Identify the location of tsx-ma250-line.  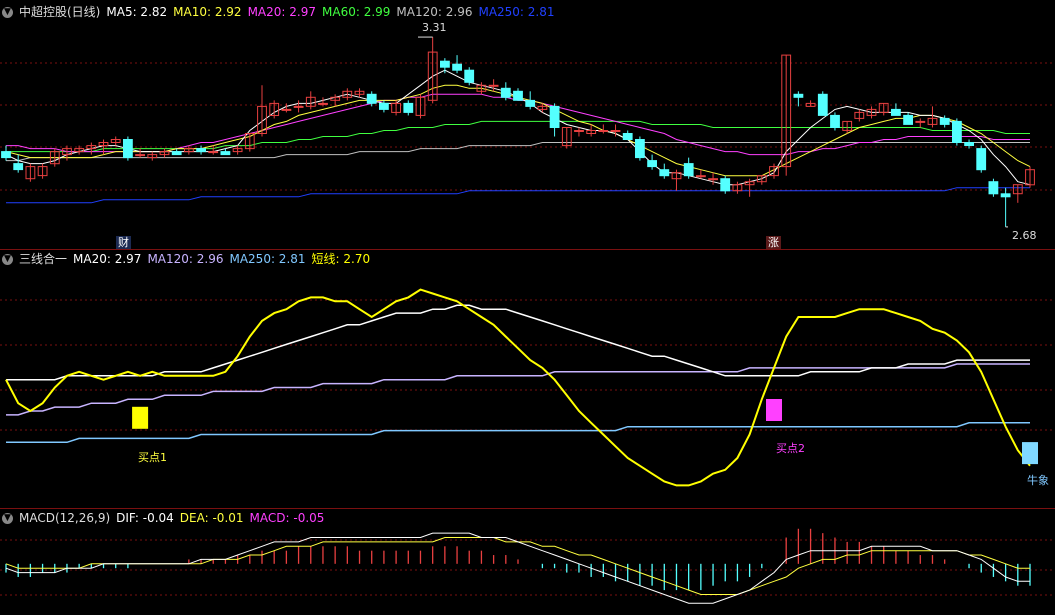
(518, 433).